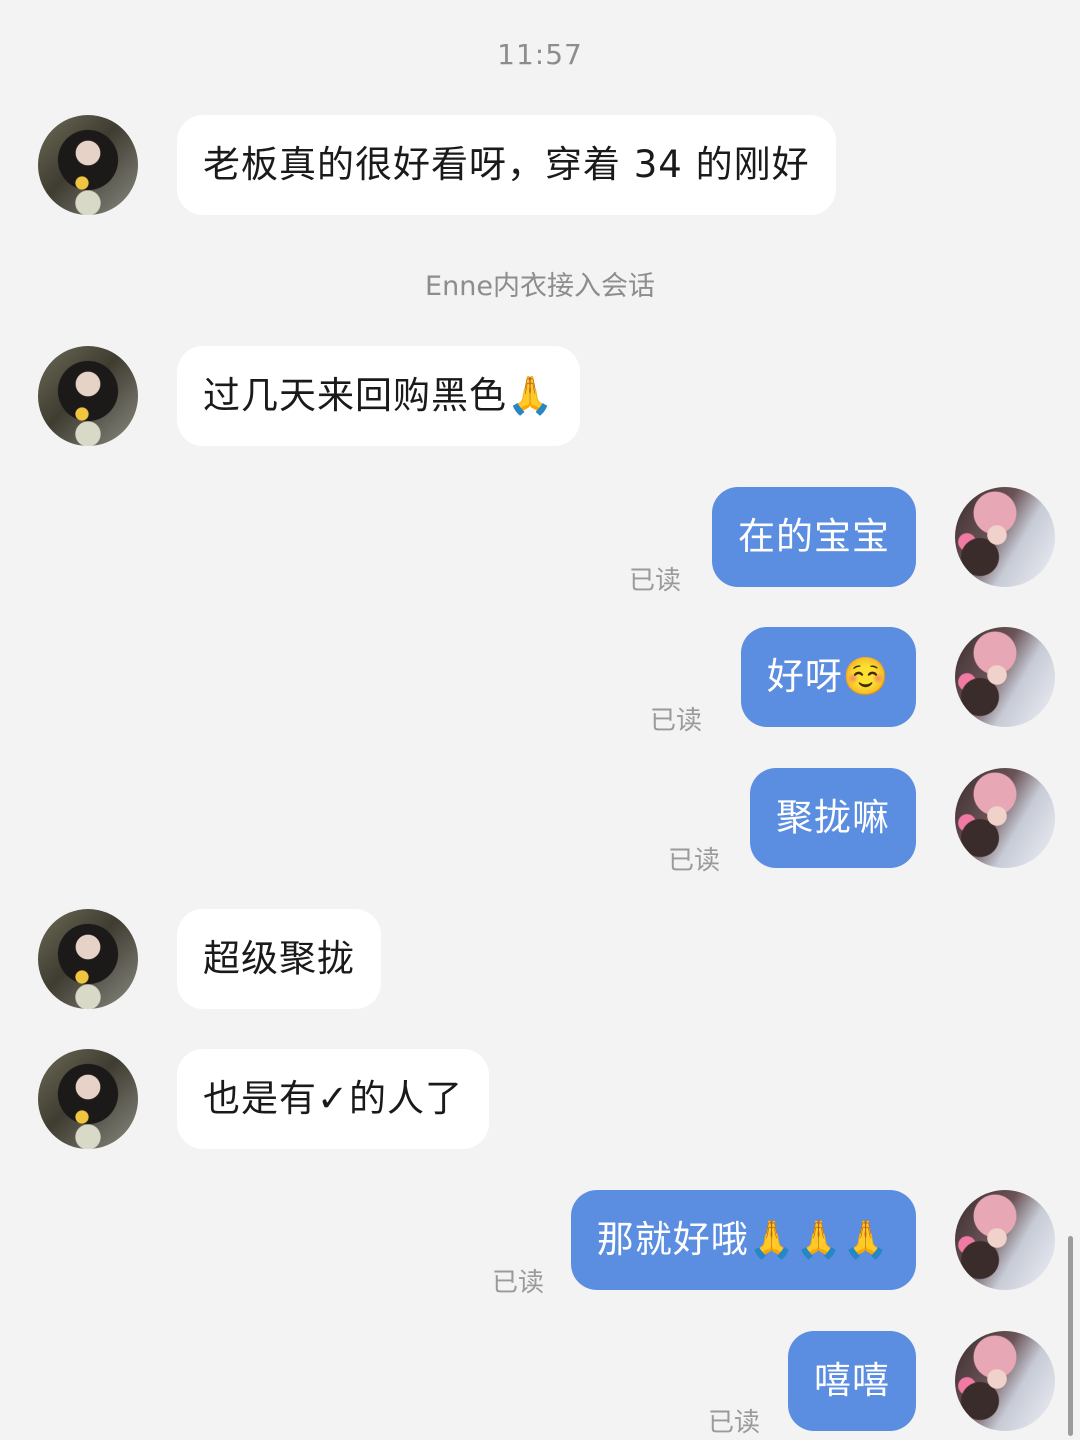 Image resolution: width=1080 pixels, height=1440 pixels. I want to click on message-bubble-outgoing: 聚拢嘛, so click(833, 818).